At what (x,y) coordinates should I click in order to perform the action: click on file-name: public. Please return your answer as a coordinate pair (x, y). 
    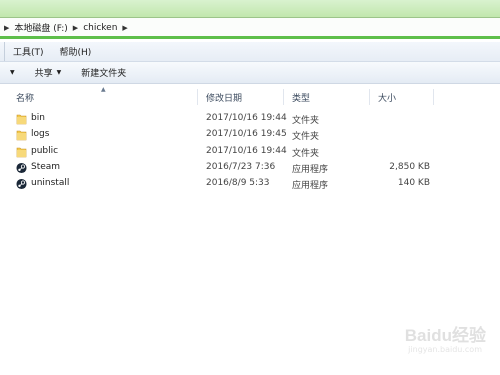
    Looking at the image, I should click on (45, 150).